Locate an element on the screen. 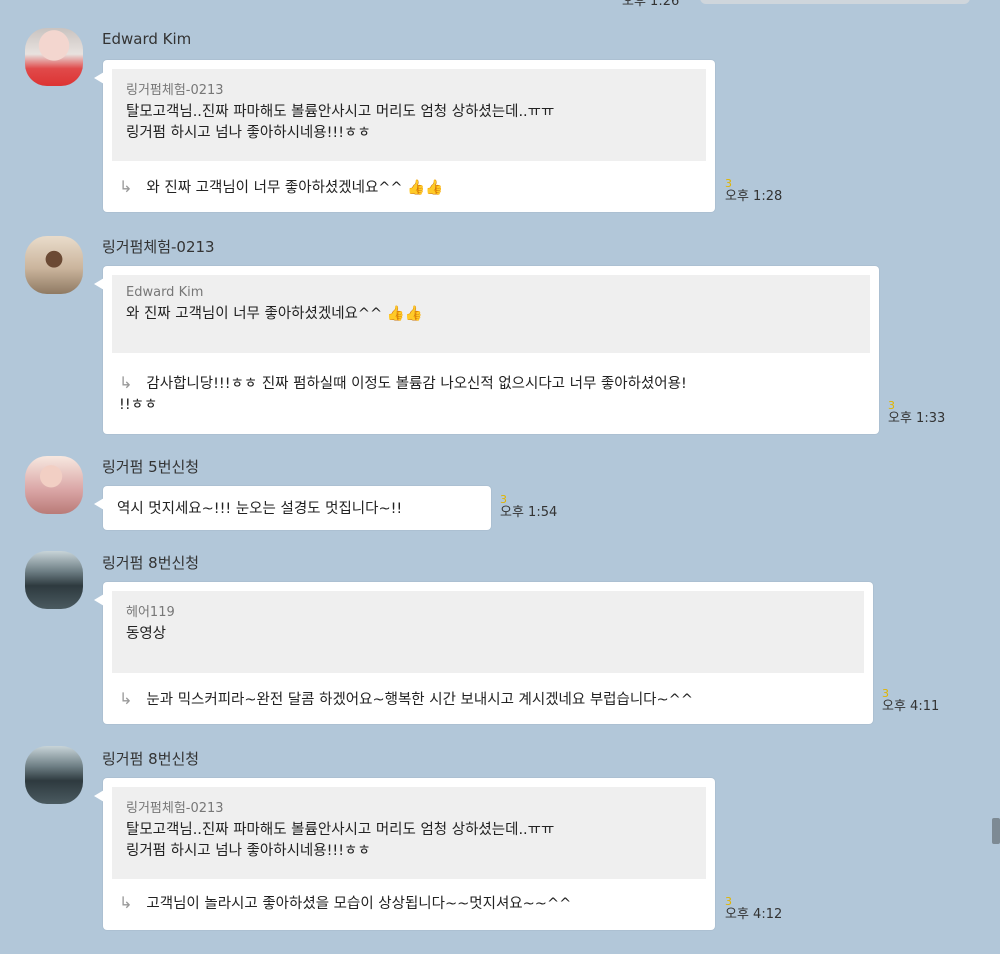 This screenshot has width=1000, height=954. message-meta: 3 오후 1:33 is located at coordinates (916, 413).